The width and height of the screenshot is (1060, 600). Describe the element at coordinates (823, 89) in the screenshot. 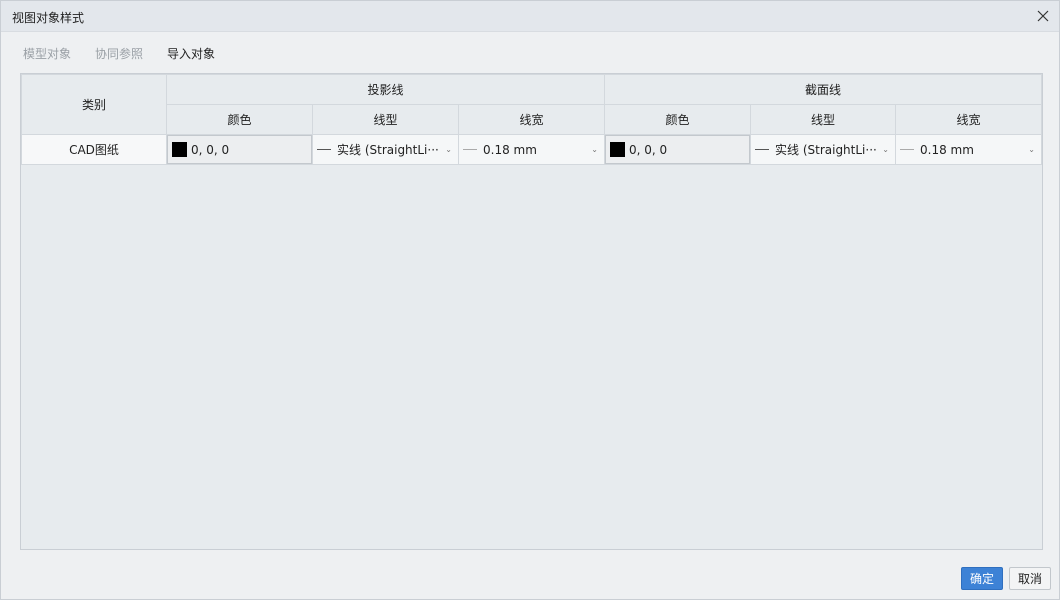

I see `header-section-lines: 截面线` at that location.